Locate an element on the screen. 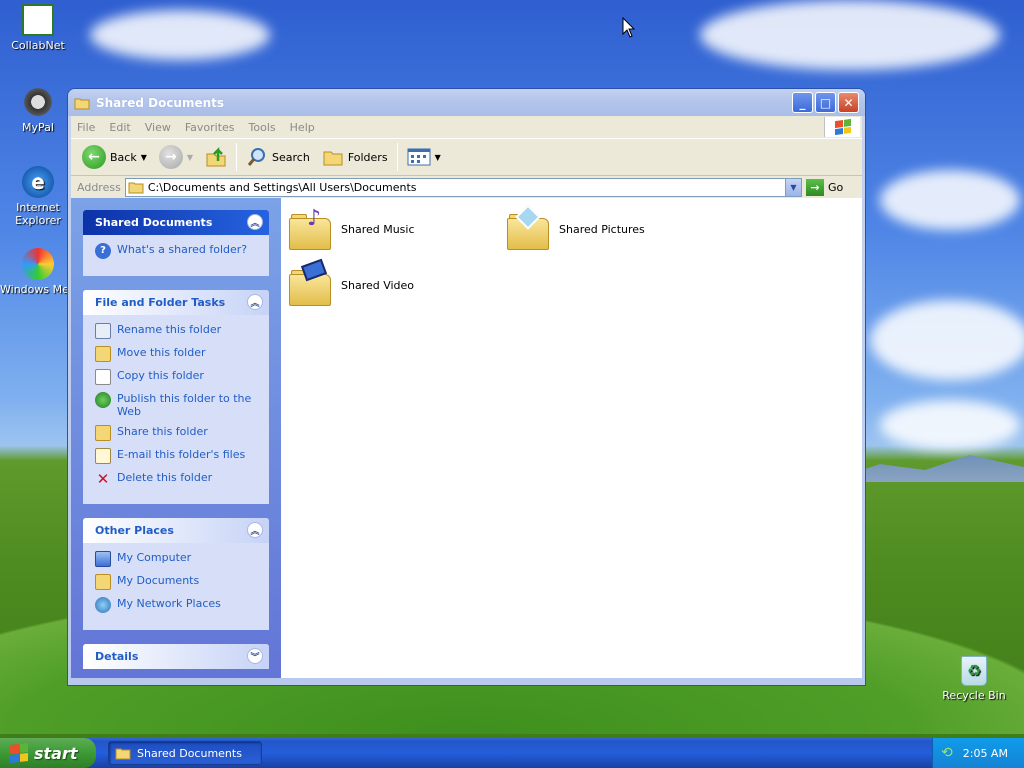  task-email-files: E-mail this folder's files is located at coordinates (178, 456).